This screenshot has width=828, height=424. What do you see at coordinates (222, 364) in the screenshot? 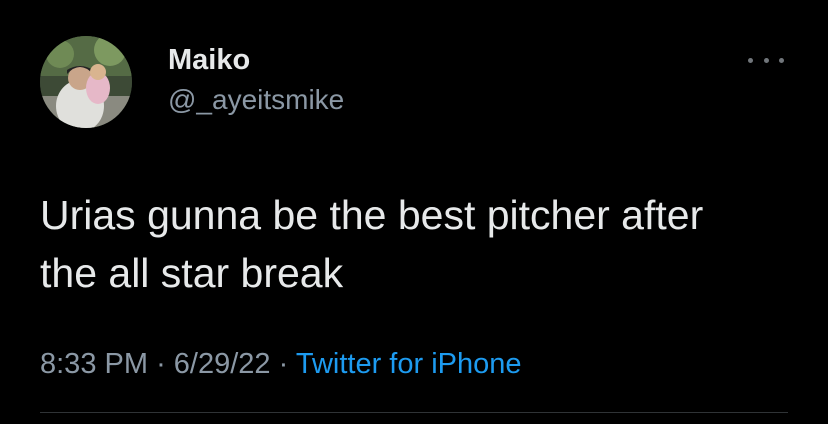
I see `tweet-date: 6/29/22` at bounding box center [222, 364].